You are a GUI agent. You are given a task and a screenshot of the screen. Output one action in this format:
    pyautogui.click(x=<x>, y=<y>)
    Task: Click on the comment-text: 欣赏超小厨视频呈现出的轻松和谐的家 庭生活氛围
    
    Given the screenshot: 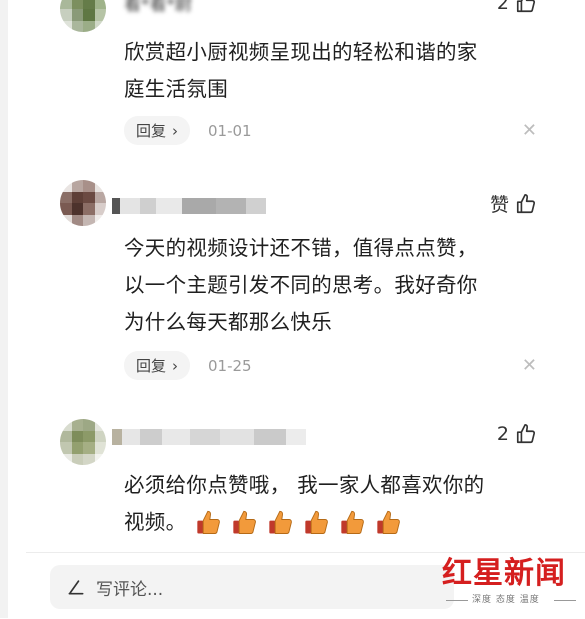 What is the action you would take?
    pyautogui.click(x=301, y=70)
    